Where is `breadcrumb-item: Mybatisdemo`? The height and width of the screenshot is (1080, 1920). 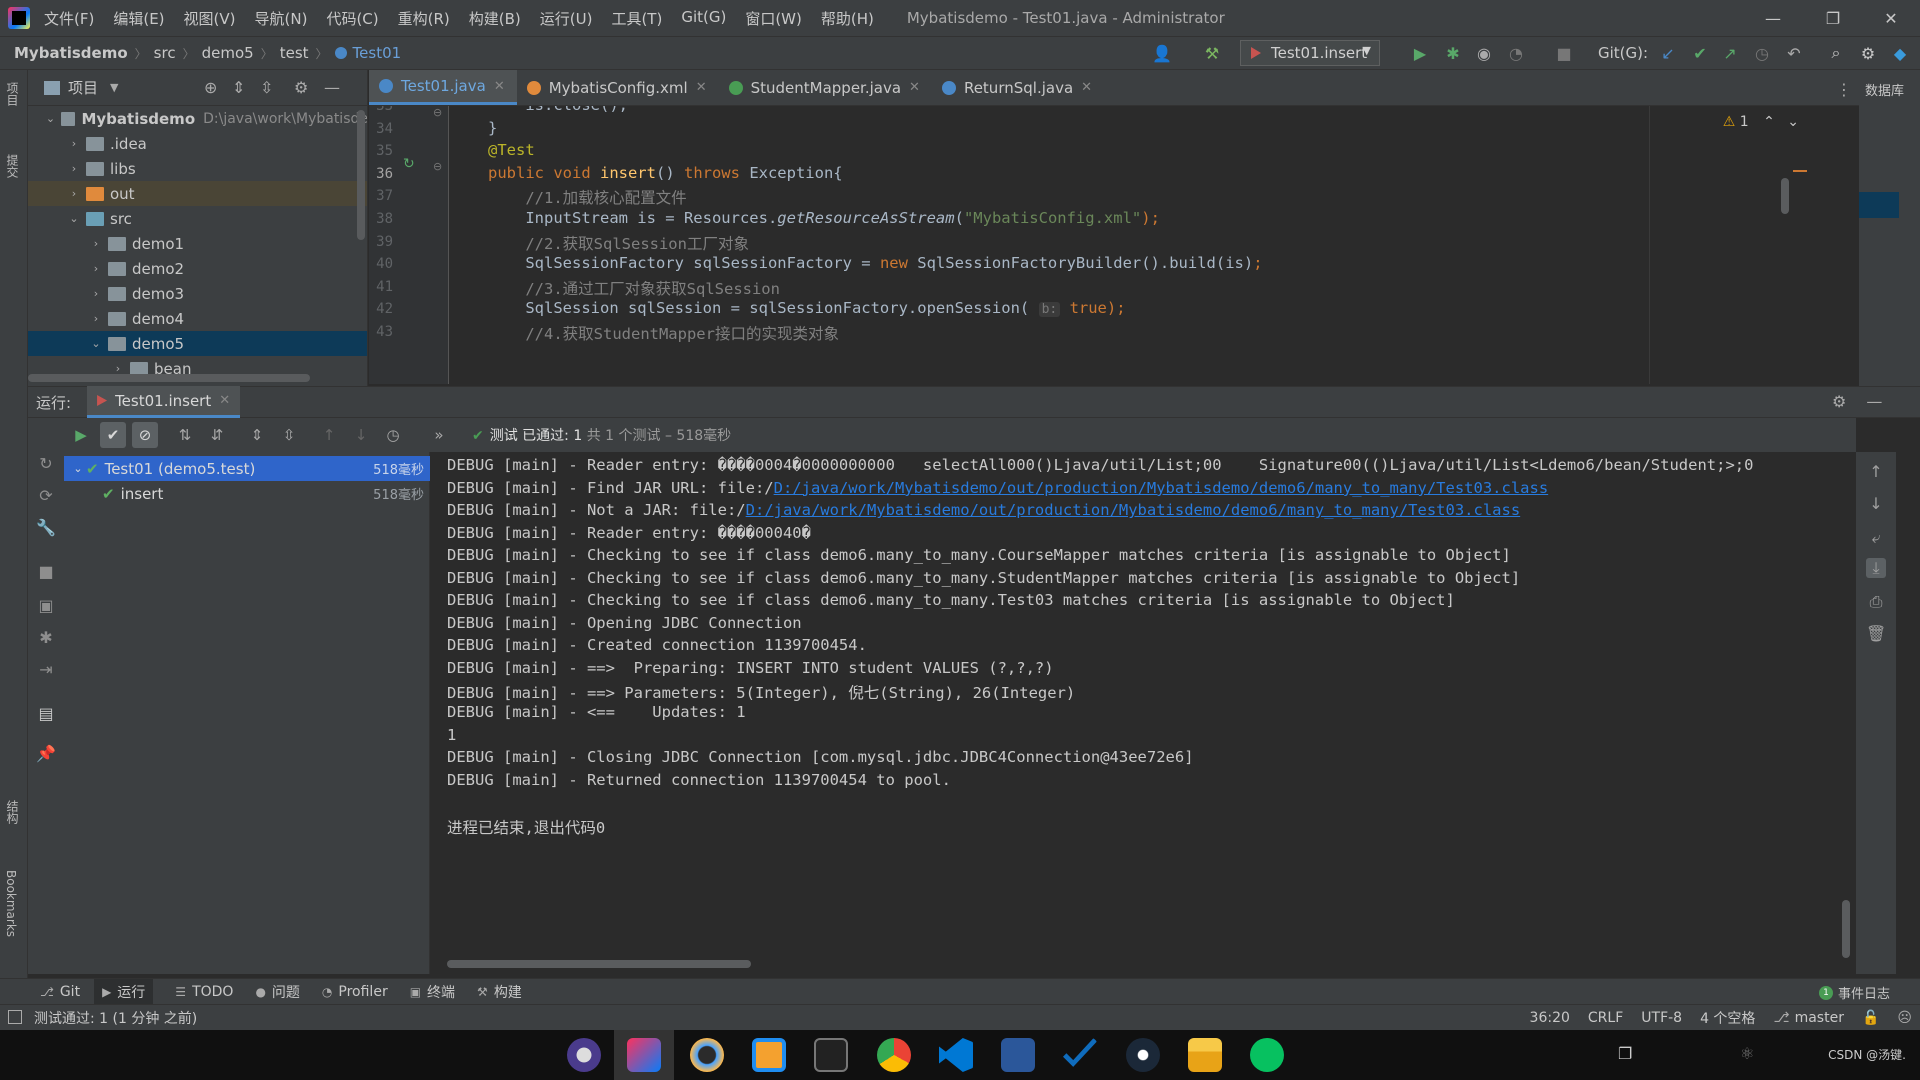 breadcrumb-item: Mybatisdemo is located at coordinates (71, 53).